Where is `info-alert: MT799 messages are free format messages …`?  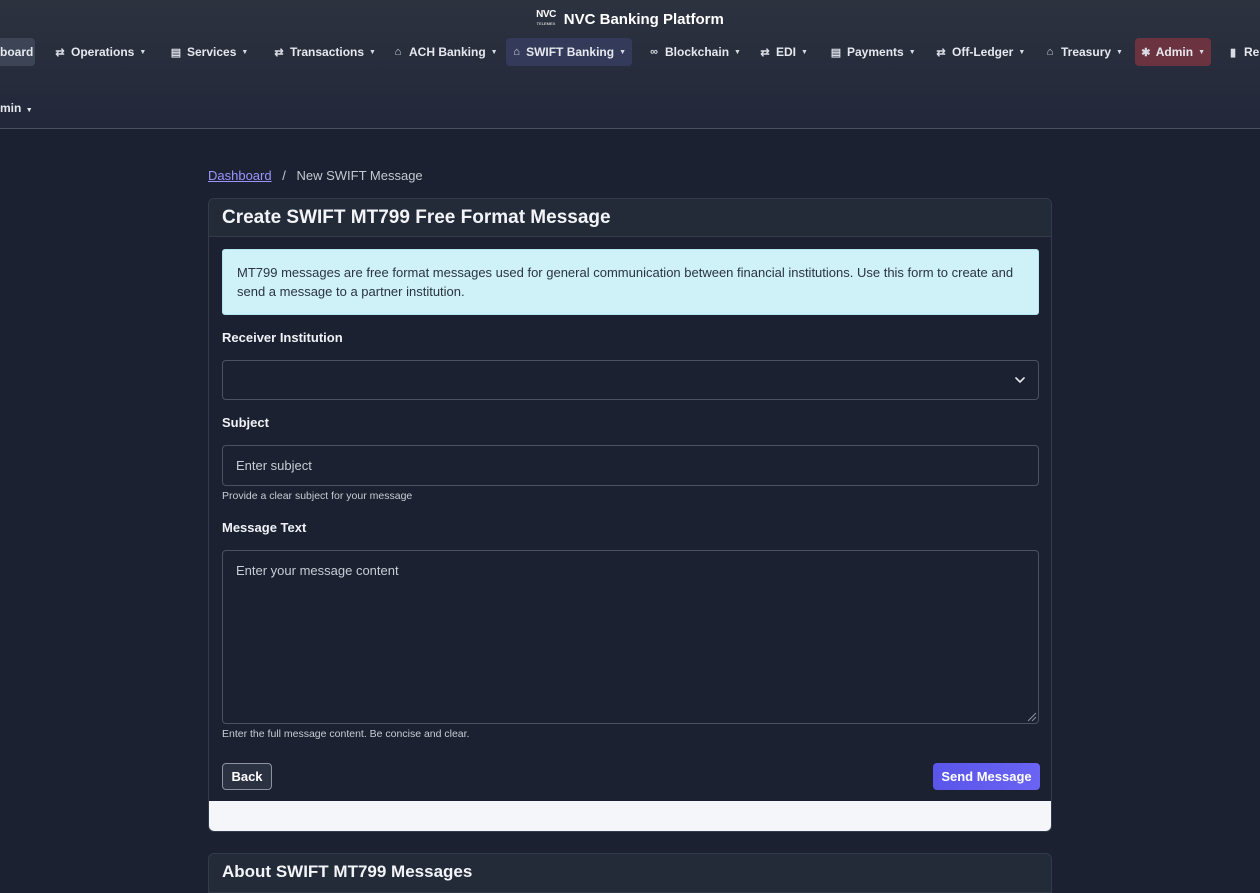
info-alert: MT799 messages are free format messages … is located at coordinates (630, 282).